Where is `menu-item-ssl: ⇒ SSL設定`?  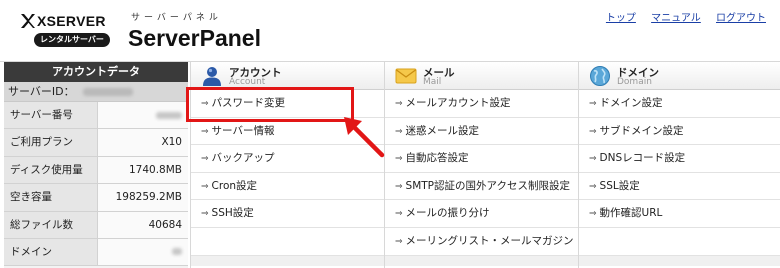 menu-item-ssl: ⇒ SSL設定 is located at coordinates (679, 187).